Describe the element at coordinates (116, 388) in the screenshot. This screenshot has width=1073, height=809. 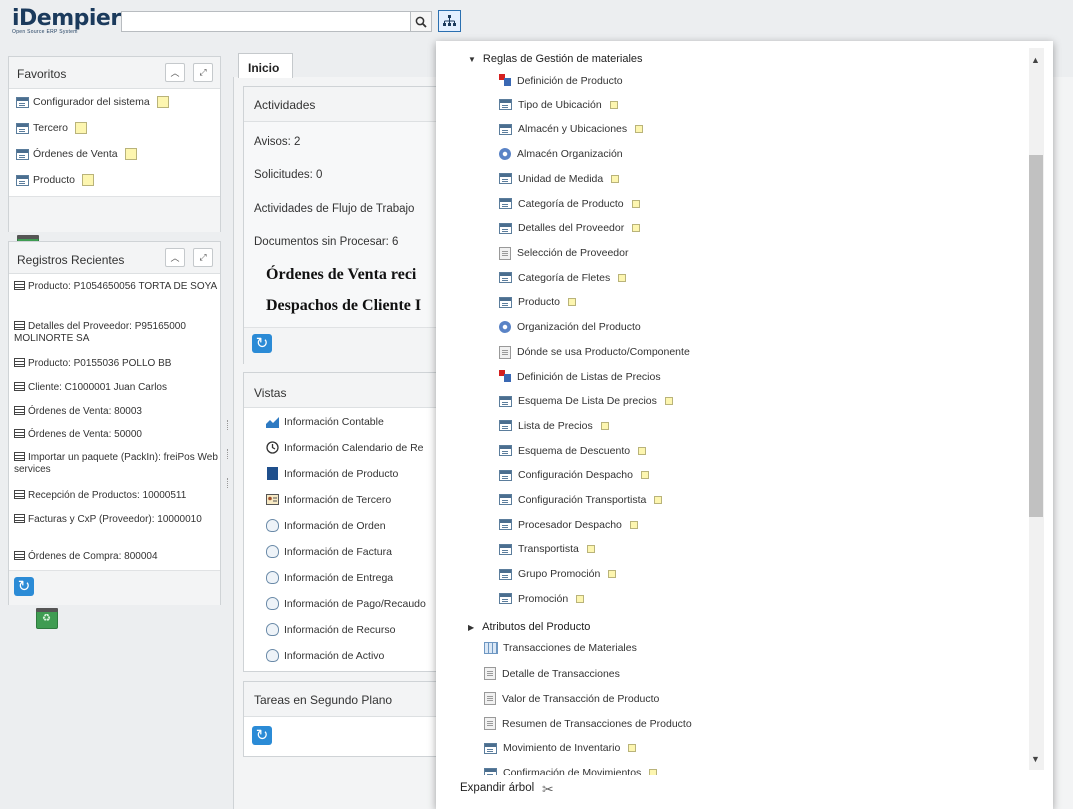
I see `recent-item: Cliente: C1000001 Juan Carlos` at that location.